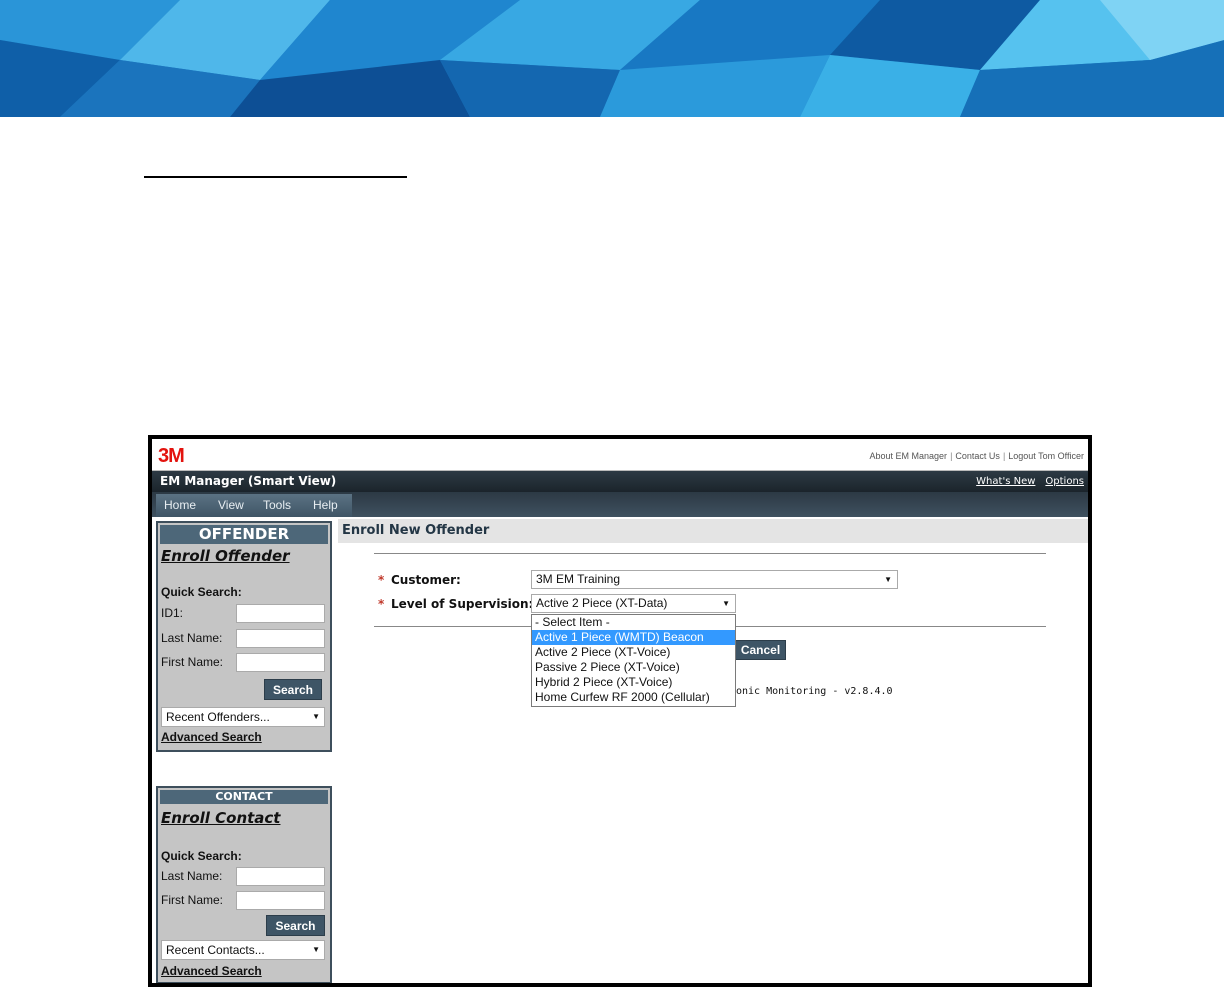  I want to click on id1-label: ID1:, so click(172, 613).